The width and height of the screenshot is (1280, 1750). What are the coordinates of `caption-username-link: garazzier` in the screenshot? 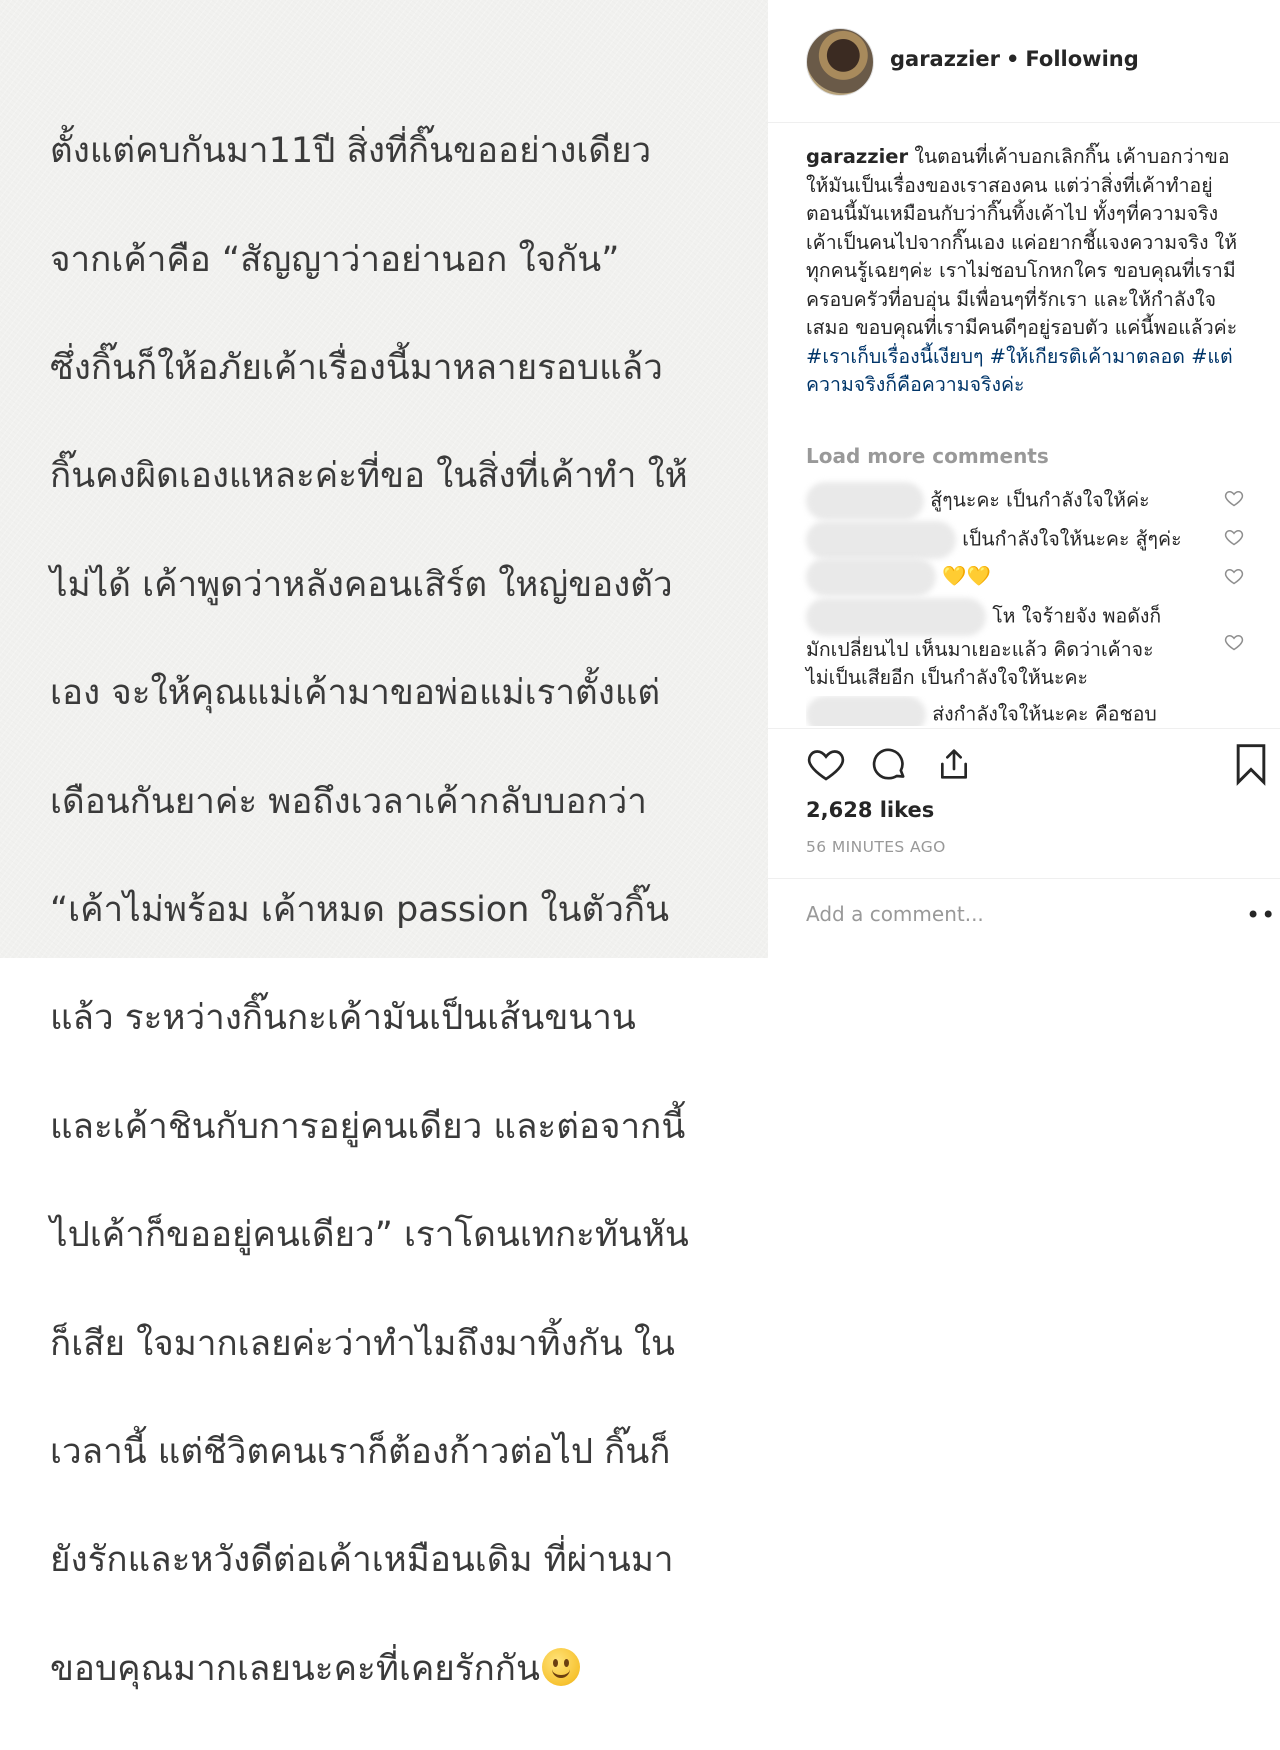 It's located at (857, 156).